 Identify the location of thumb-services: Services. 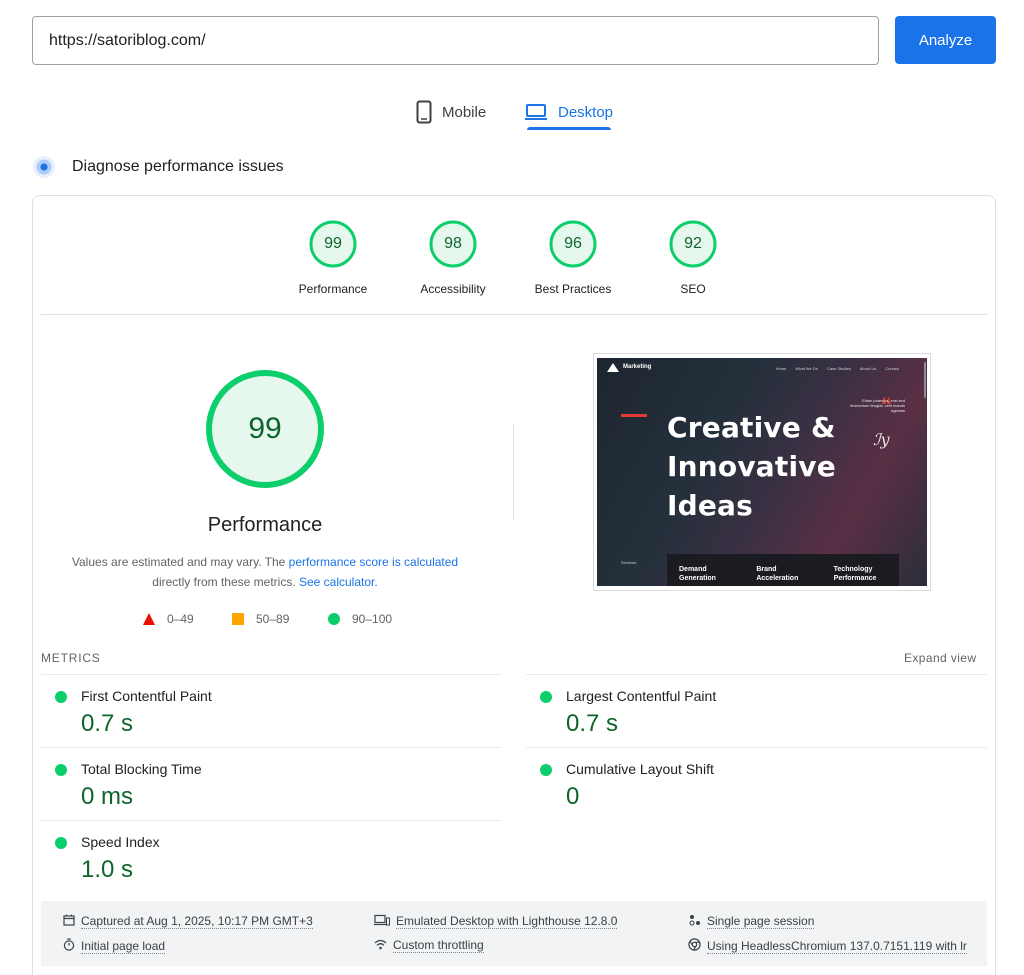
(629, 562).